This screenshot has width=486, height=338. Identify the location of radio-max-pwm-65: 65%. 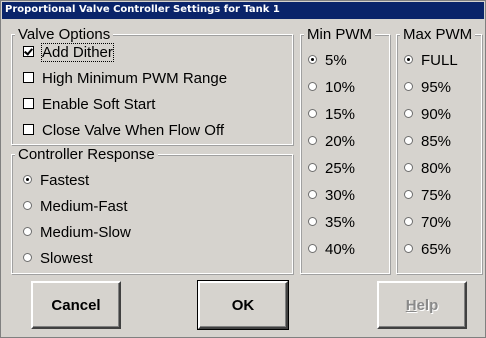
(427, 250).